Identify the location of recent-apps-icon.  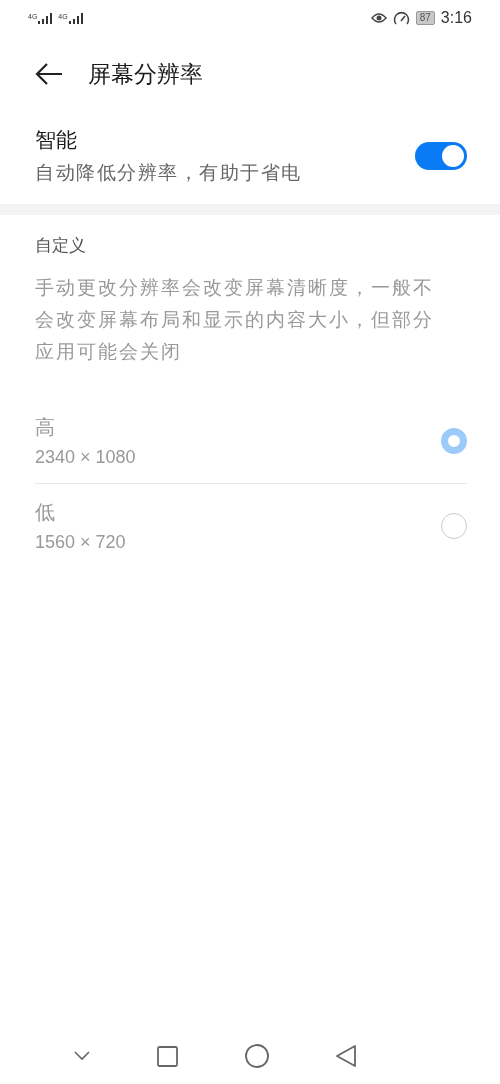
(167, 1056).